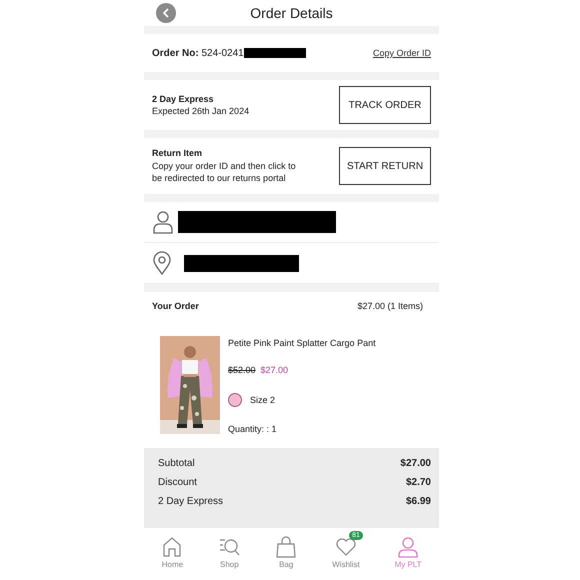 The image size is (580, 580). I want to click on product-name: Petite Pink Paint Splatter Cargo Pant, so click(302, 343).